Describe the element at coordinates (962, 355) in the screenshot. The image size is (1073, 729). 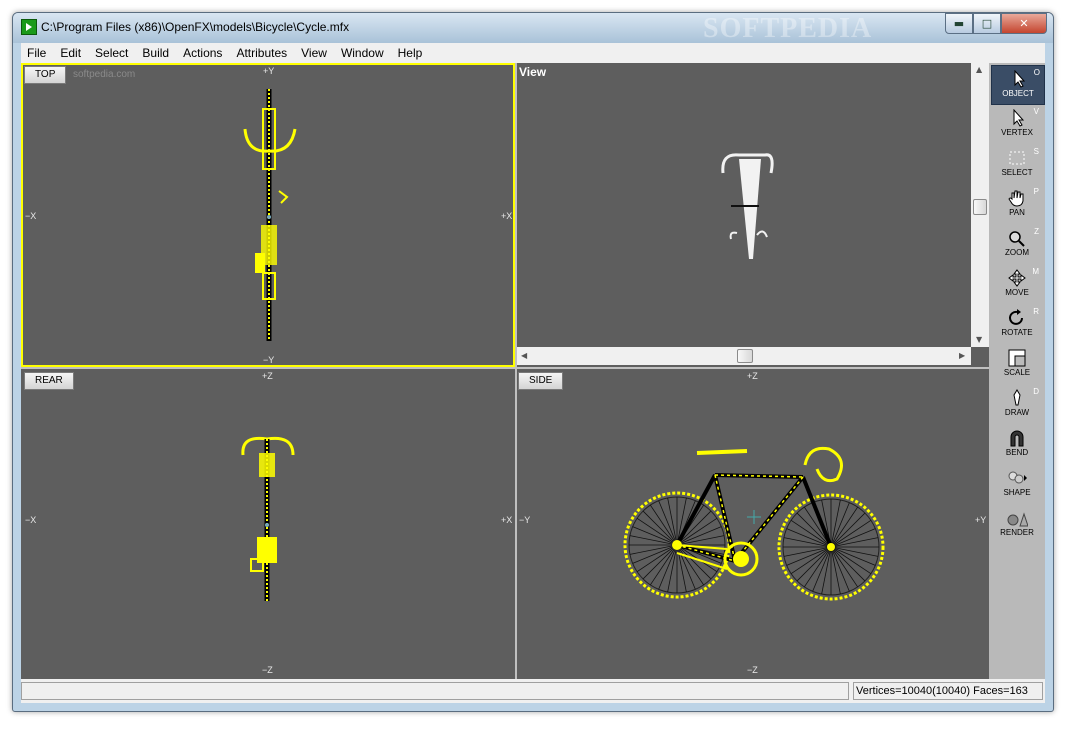
I see `scroll-right-icon: ▶` at that location.